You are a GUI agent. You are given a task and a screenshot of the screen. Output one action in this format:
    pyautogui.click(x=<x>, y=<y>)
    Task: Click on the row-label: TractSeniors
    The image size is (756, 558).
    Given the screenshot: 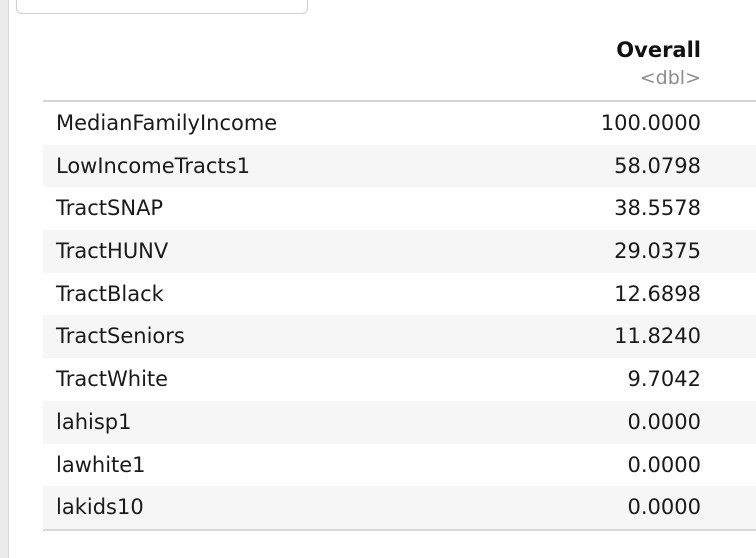 What is the action you would take?
    pyautogui.click(x=120, y=336)
    